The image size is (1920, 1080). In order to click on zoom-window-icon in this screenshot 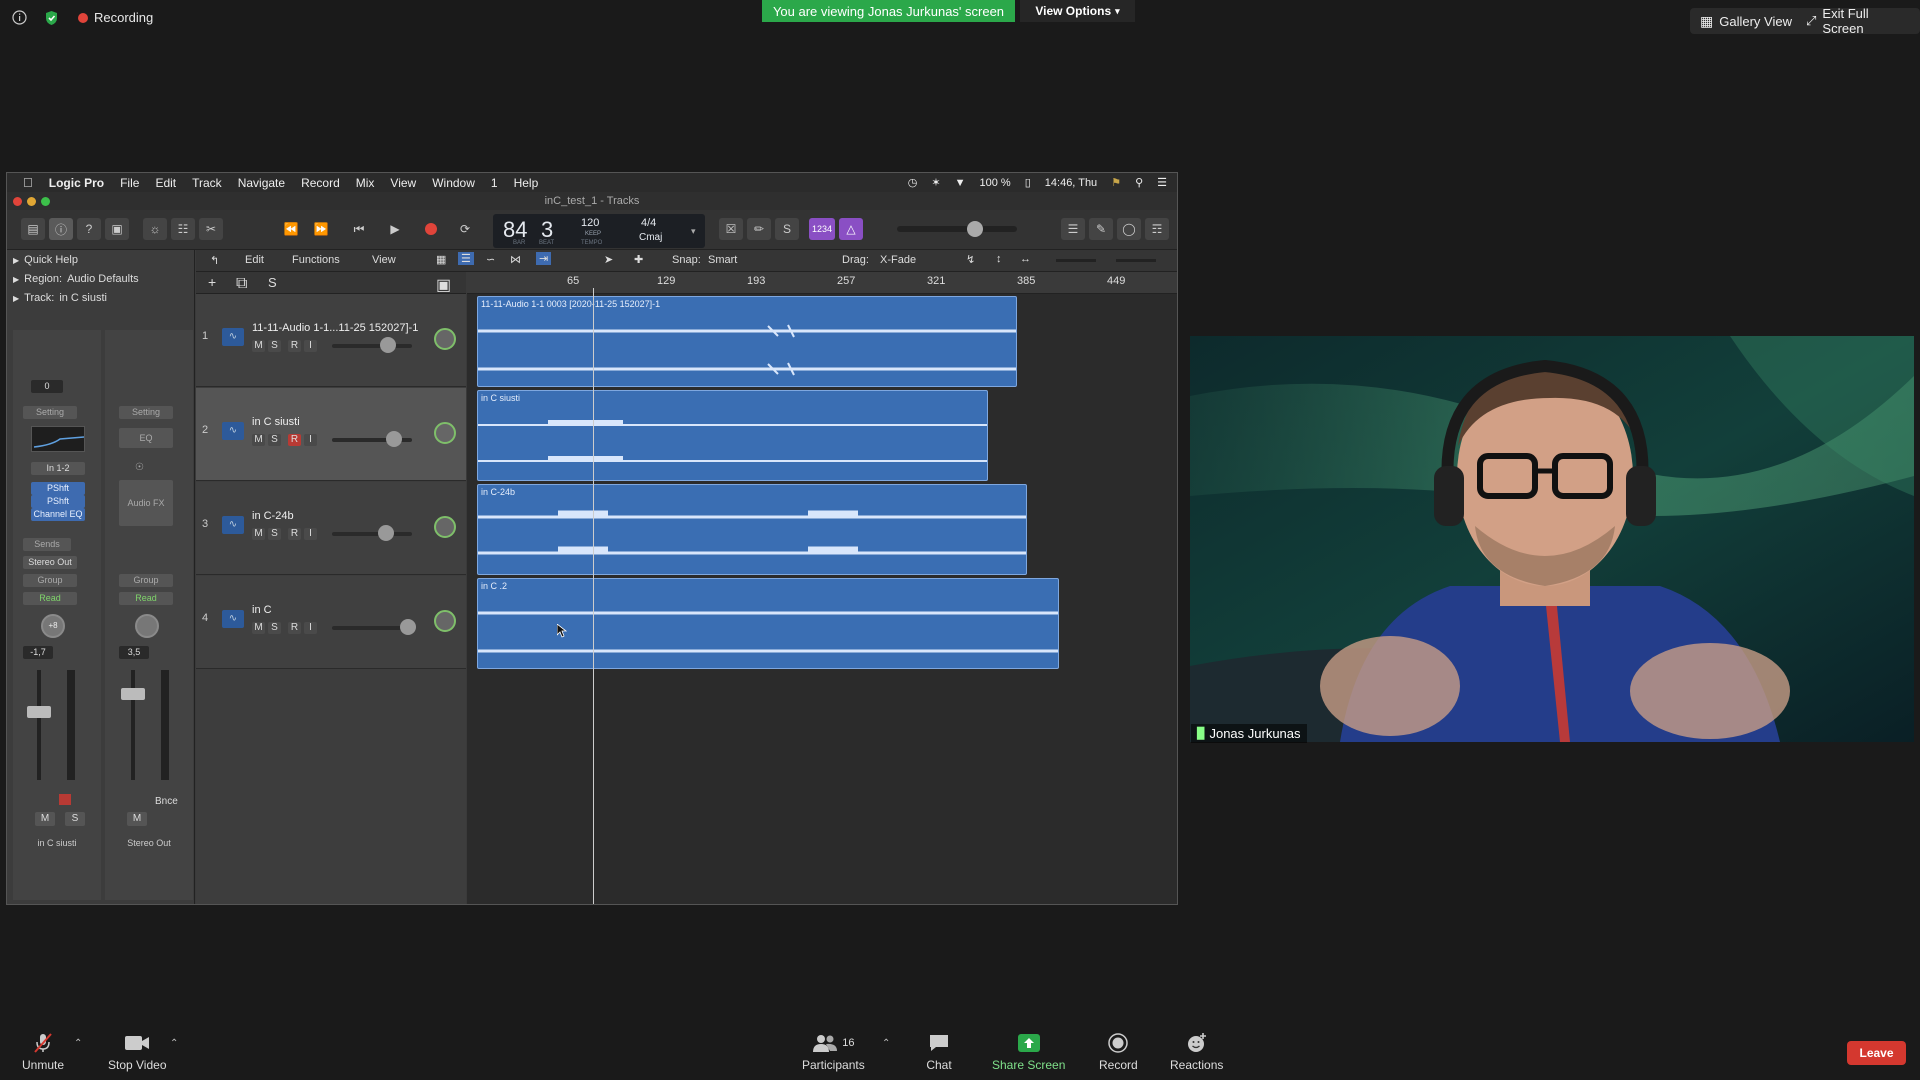, I will do `click(45, 201)`.